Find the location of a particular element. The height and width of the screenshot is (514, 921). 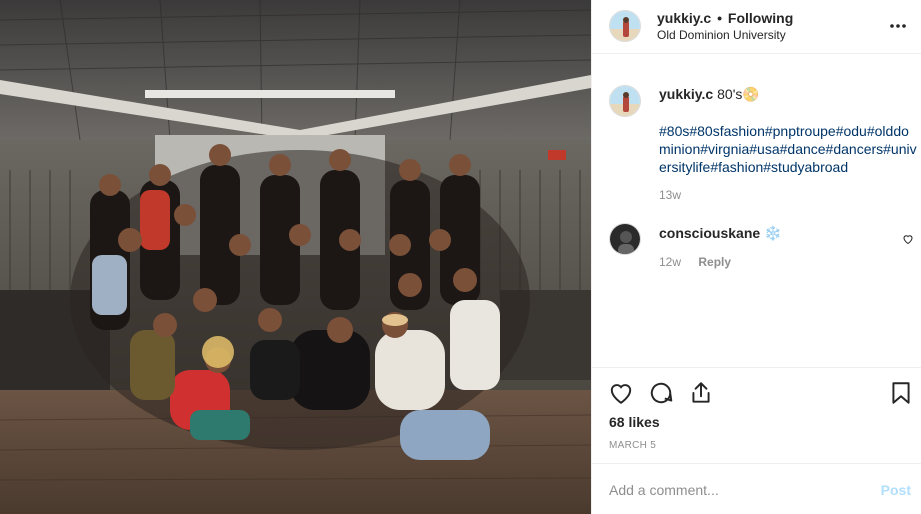

author-avatar is located at coordinates (625, 26).